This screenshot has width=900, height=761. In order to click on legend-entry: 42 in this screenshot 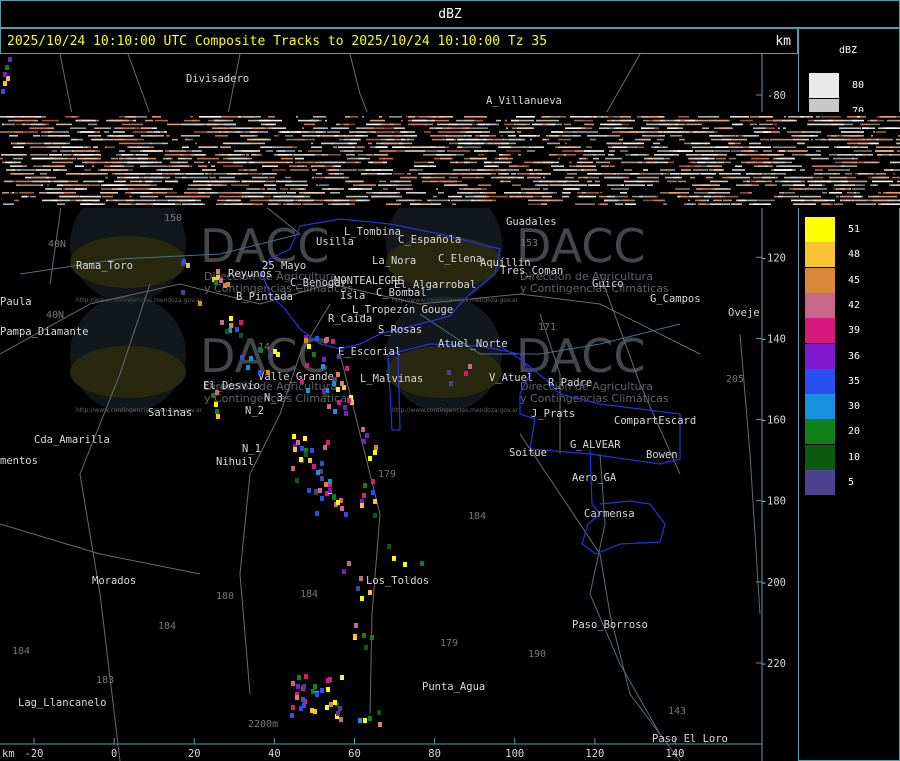, I will do `click(850, 305)`.